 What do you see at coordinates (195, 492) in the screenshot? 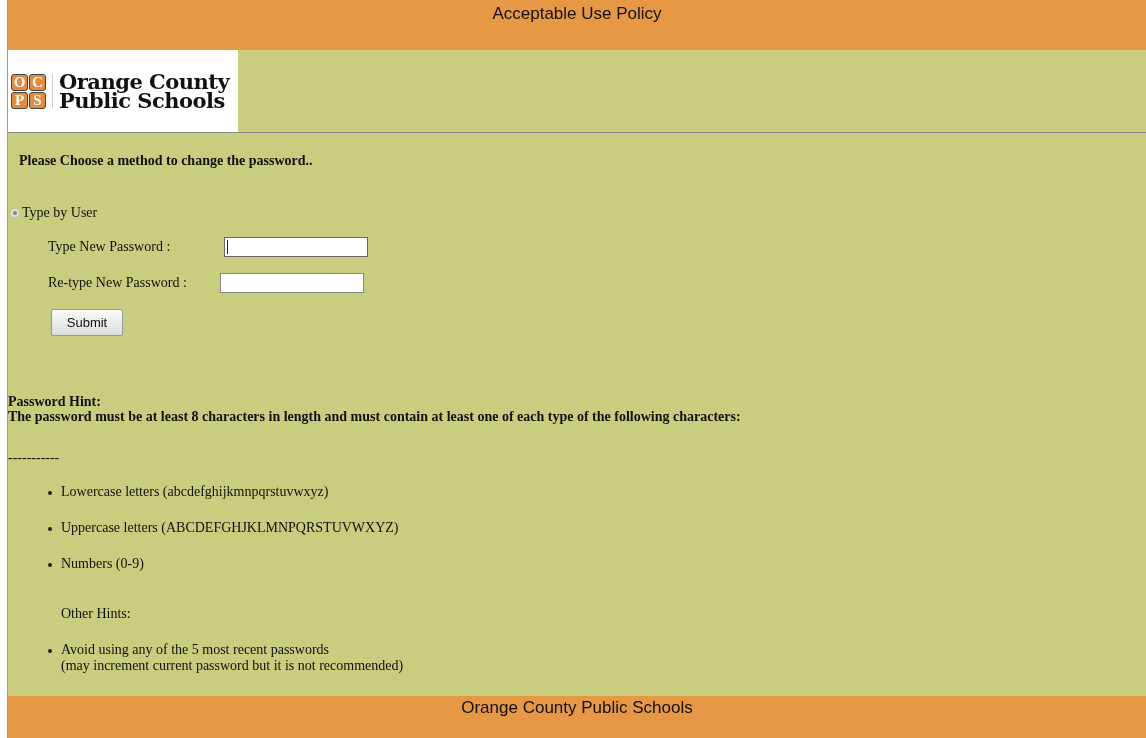
I see `hint-item: Lowercase letters (abcdefghijkmnpqrstuvwxyz)` at bounding box center [195, 492].